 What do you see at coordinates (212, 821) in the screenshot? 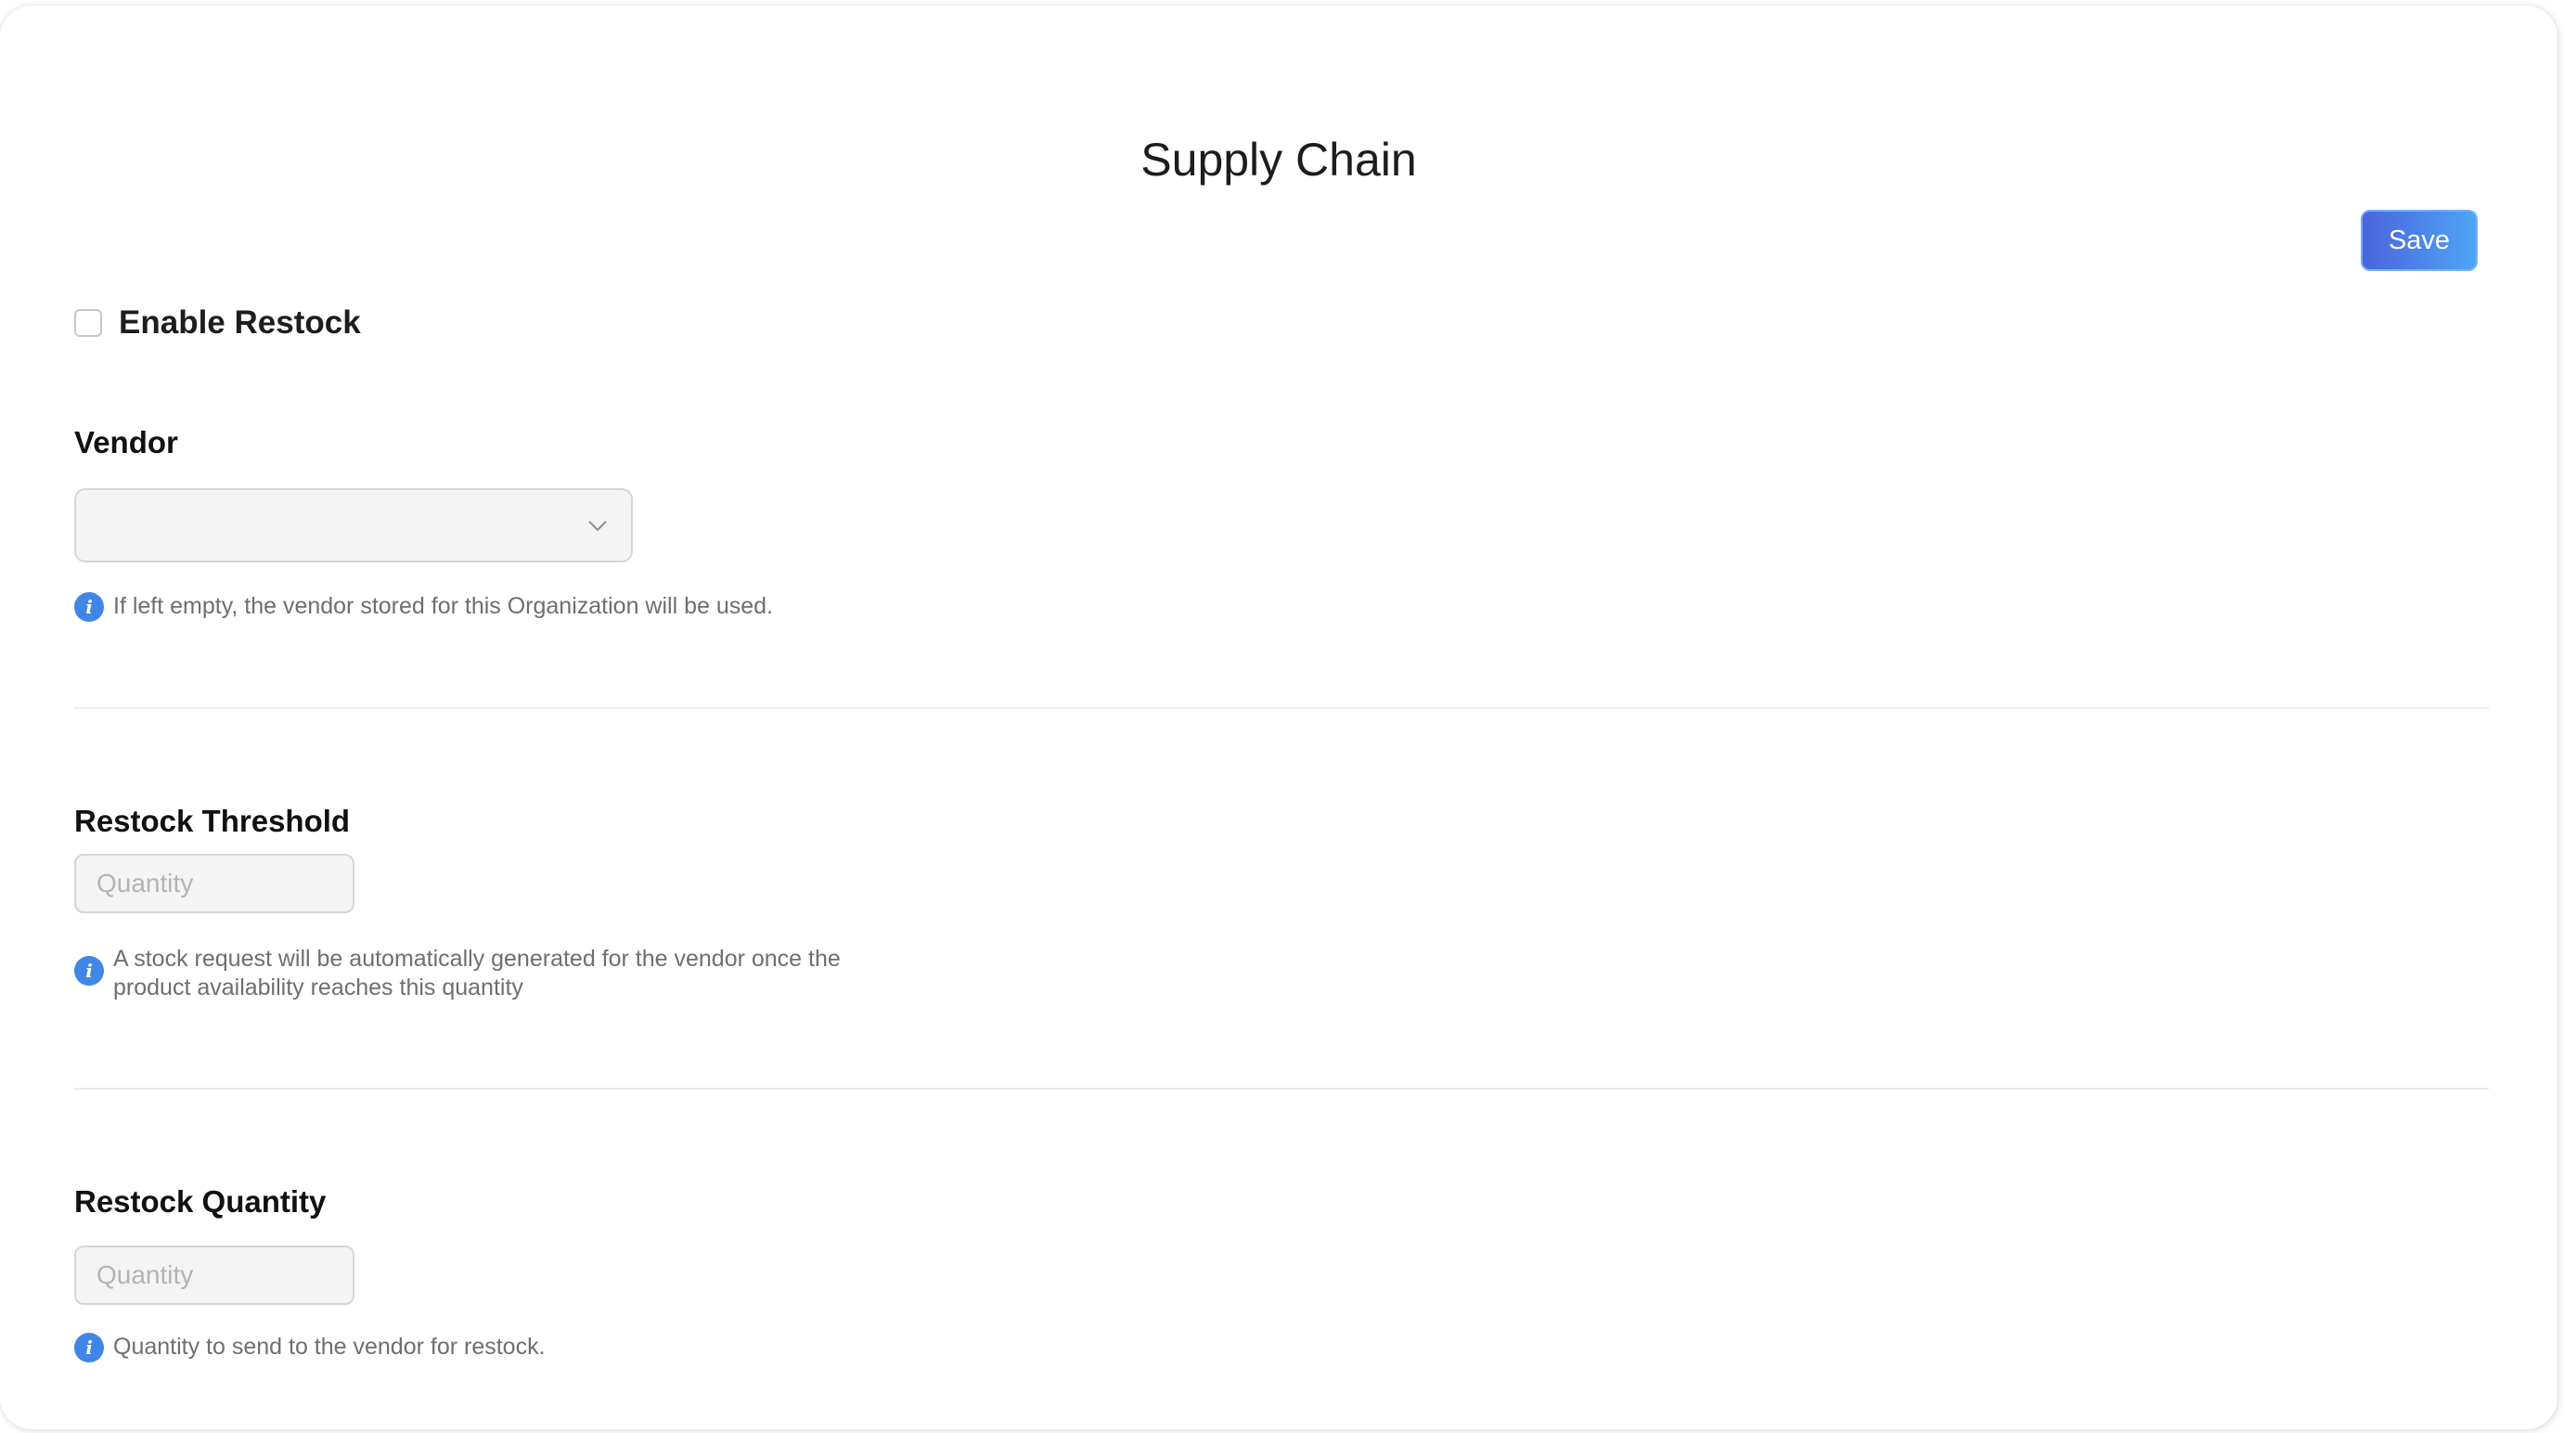
I see `restock-threshold-label: Restock Threshold` at bounding box center [212, 821].